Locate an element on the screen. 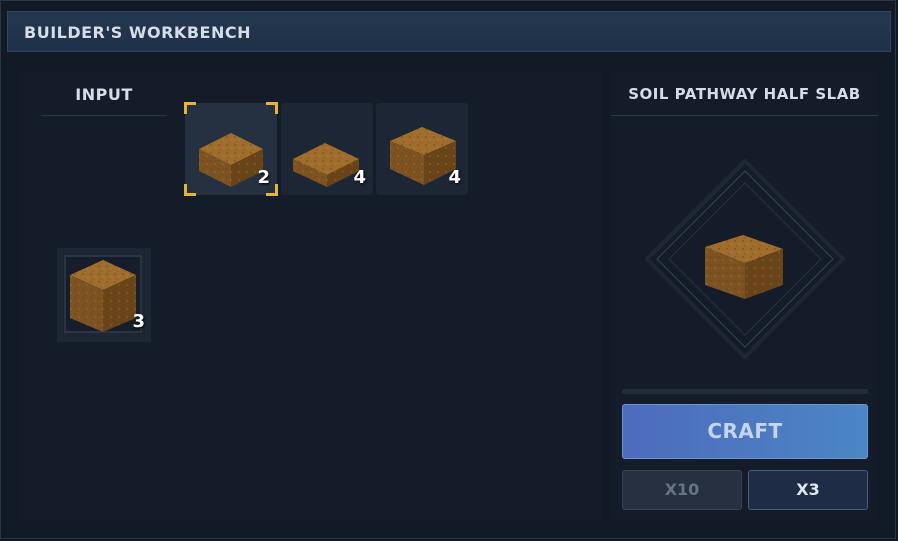 The image size is (898, 541). recipe-count: 2 is located at coordinates (263, 177).